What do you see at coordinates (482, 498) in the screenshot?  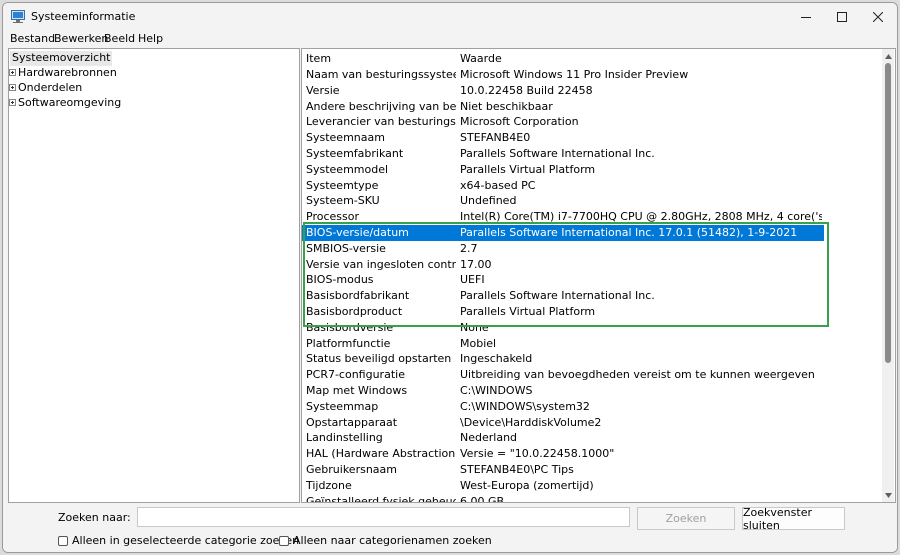 I see `row-item-value: 6,00 GB` at bounding box center [482, 498].